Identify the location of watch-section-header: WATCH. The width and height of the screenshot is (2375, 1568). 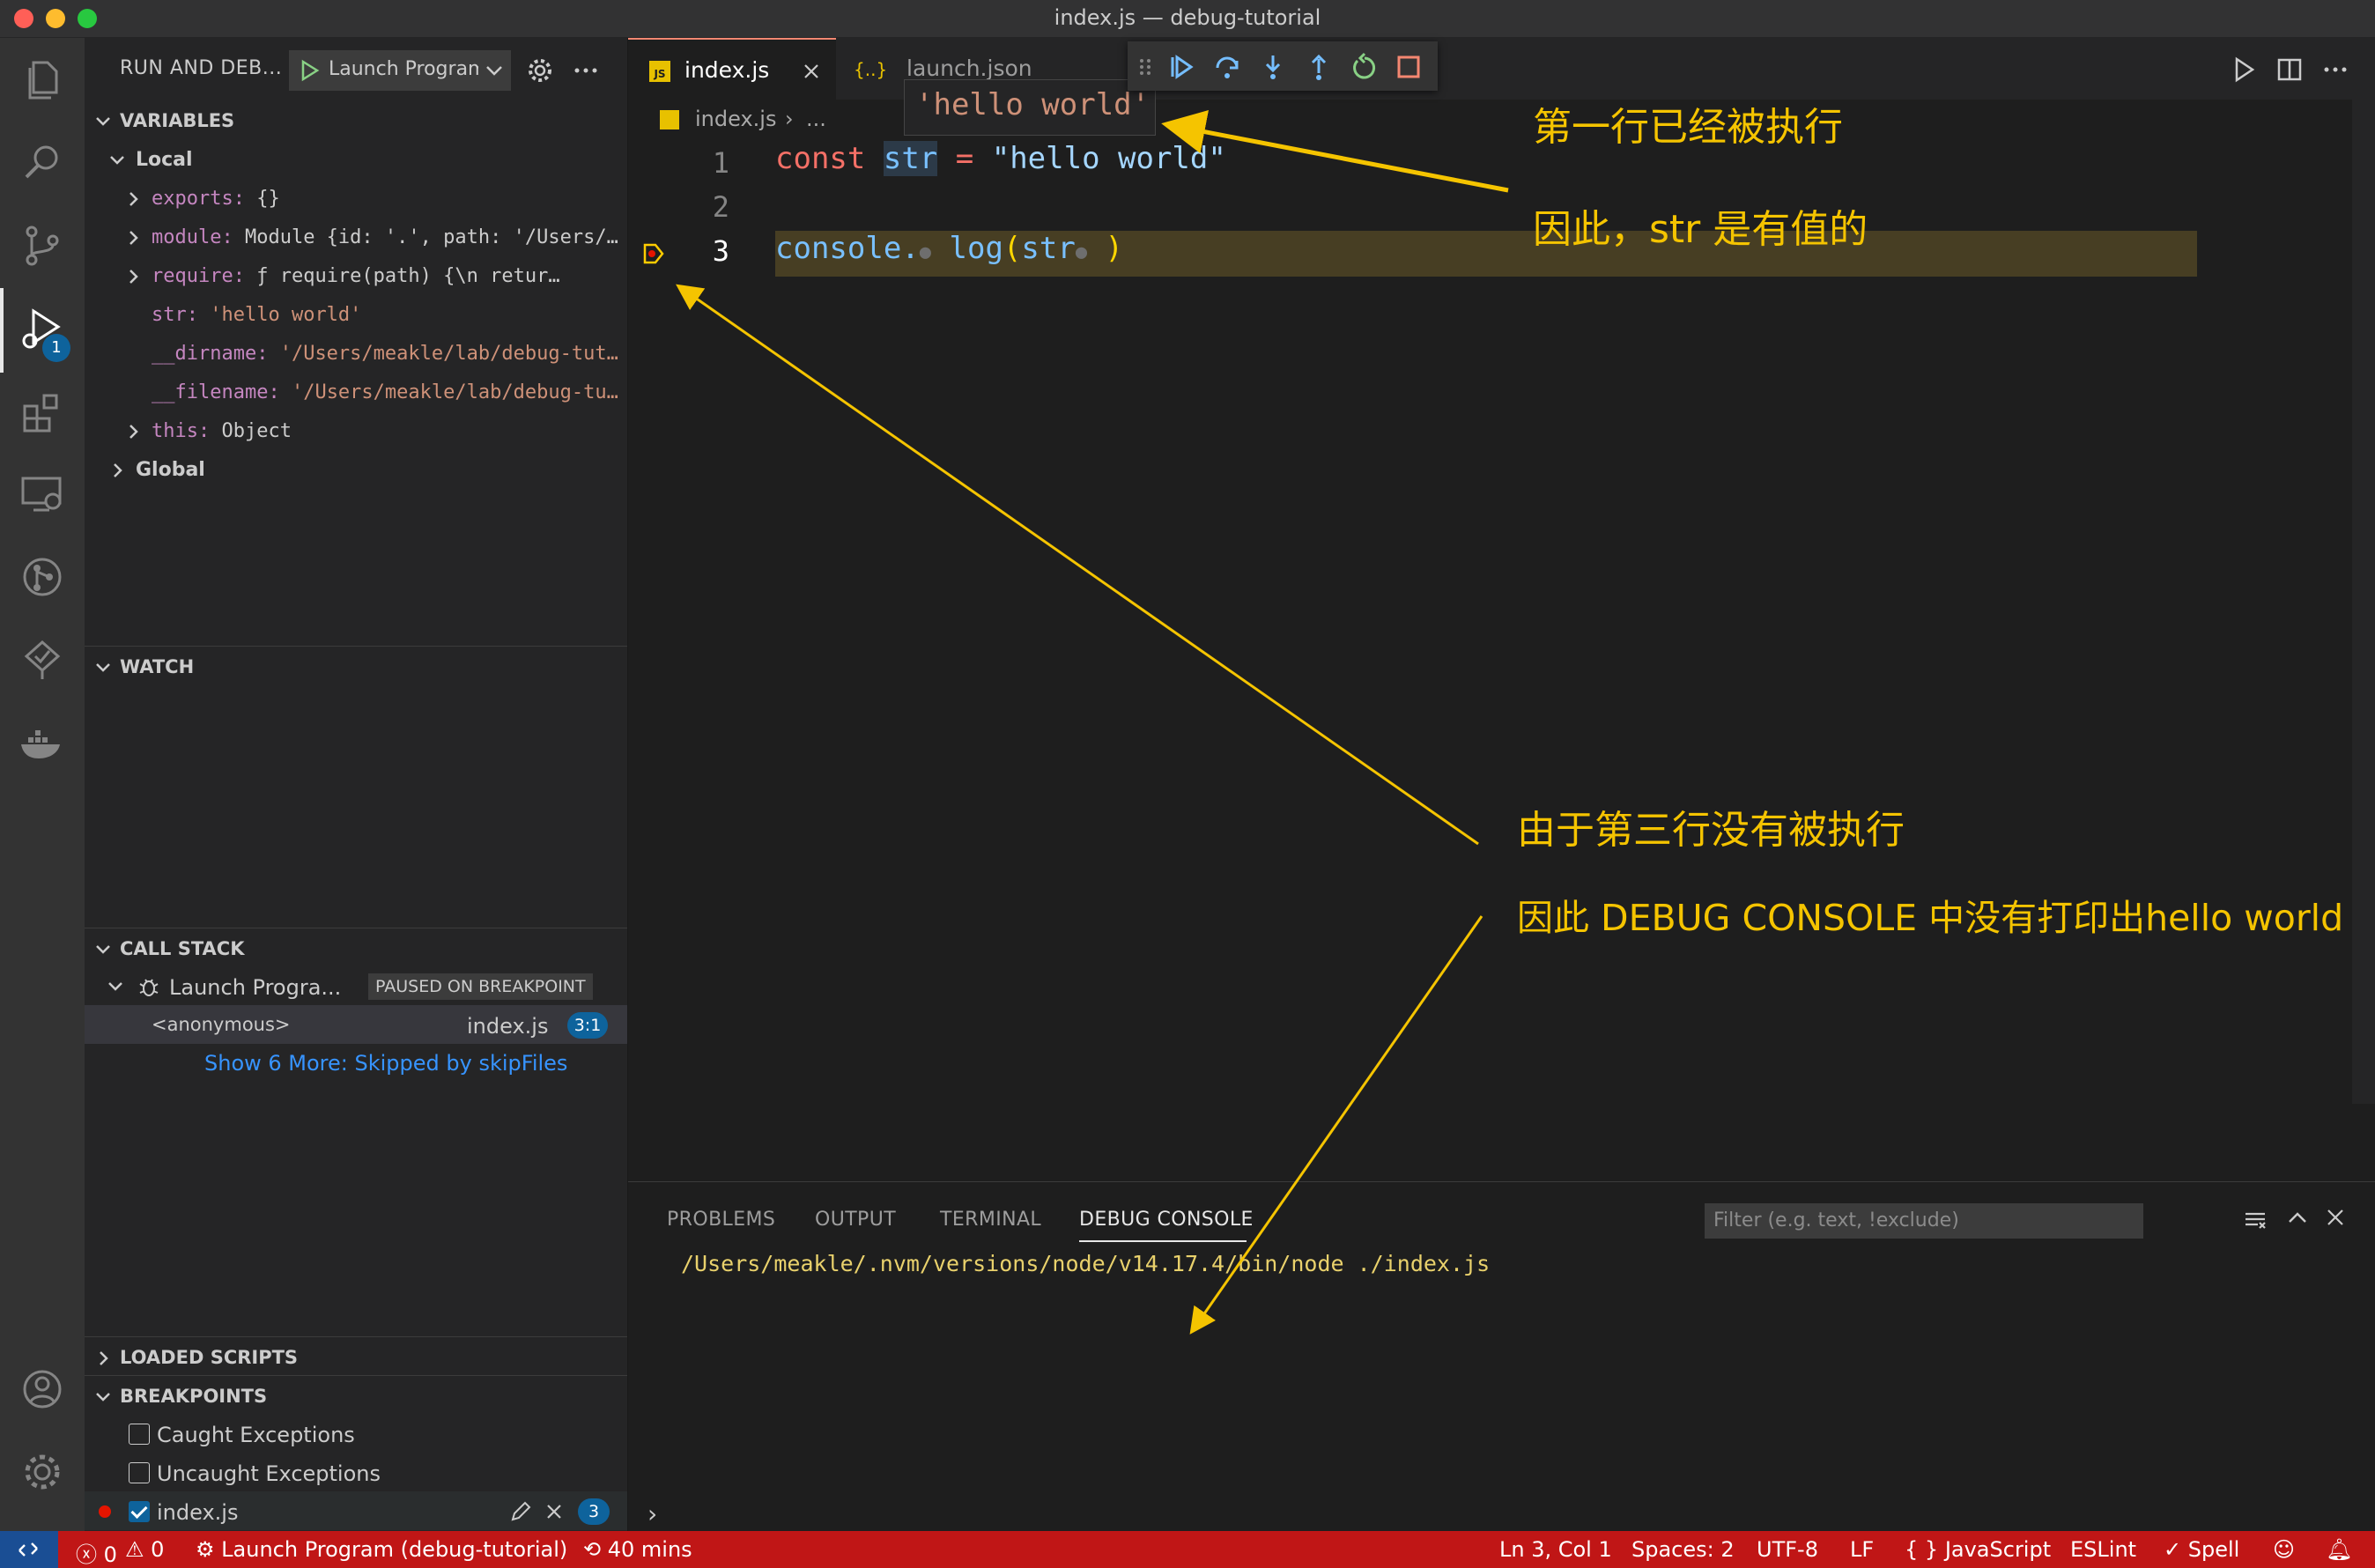
(356, 666).